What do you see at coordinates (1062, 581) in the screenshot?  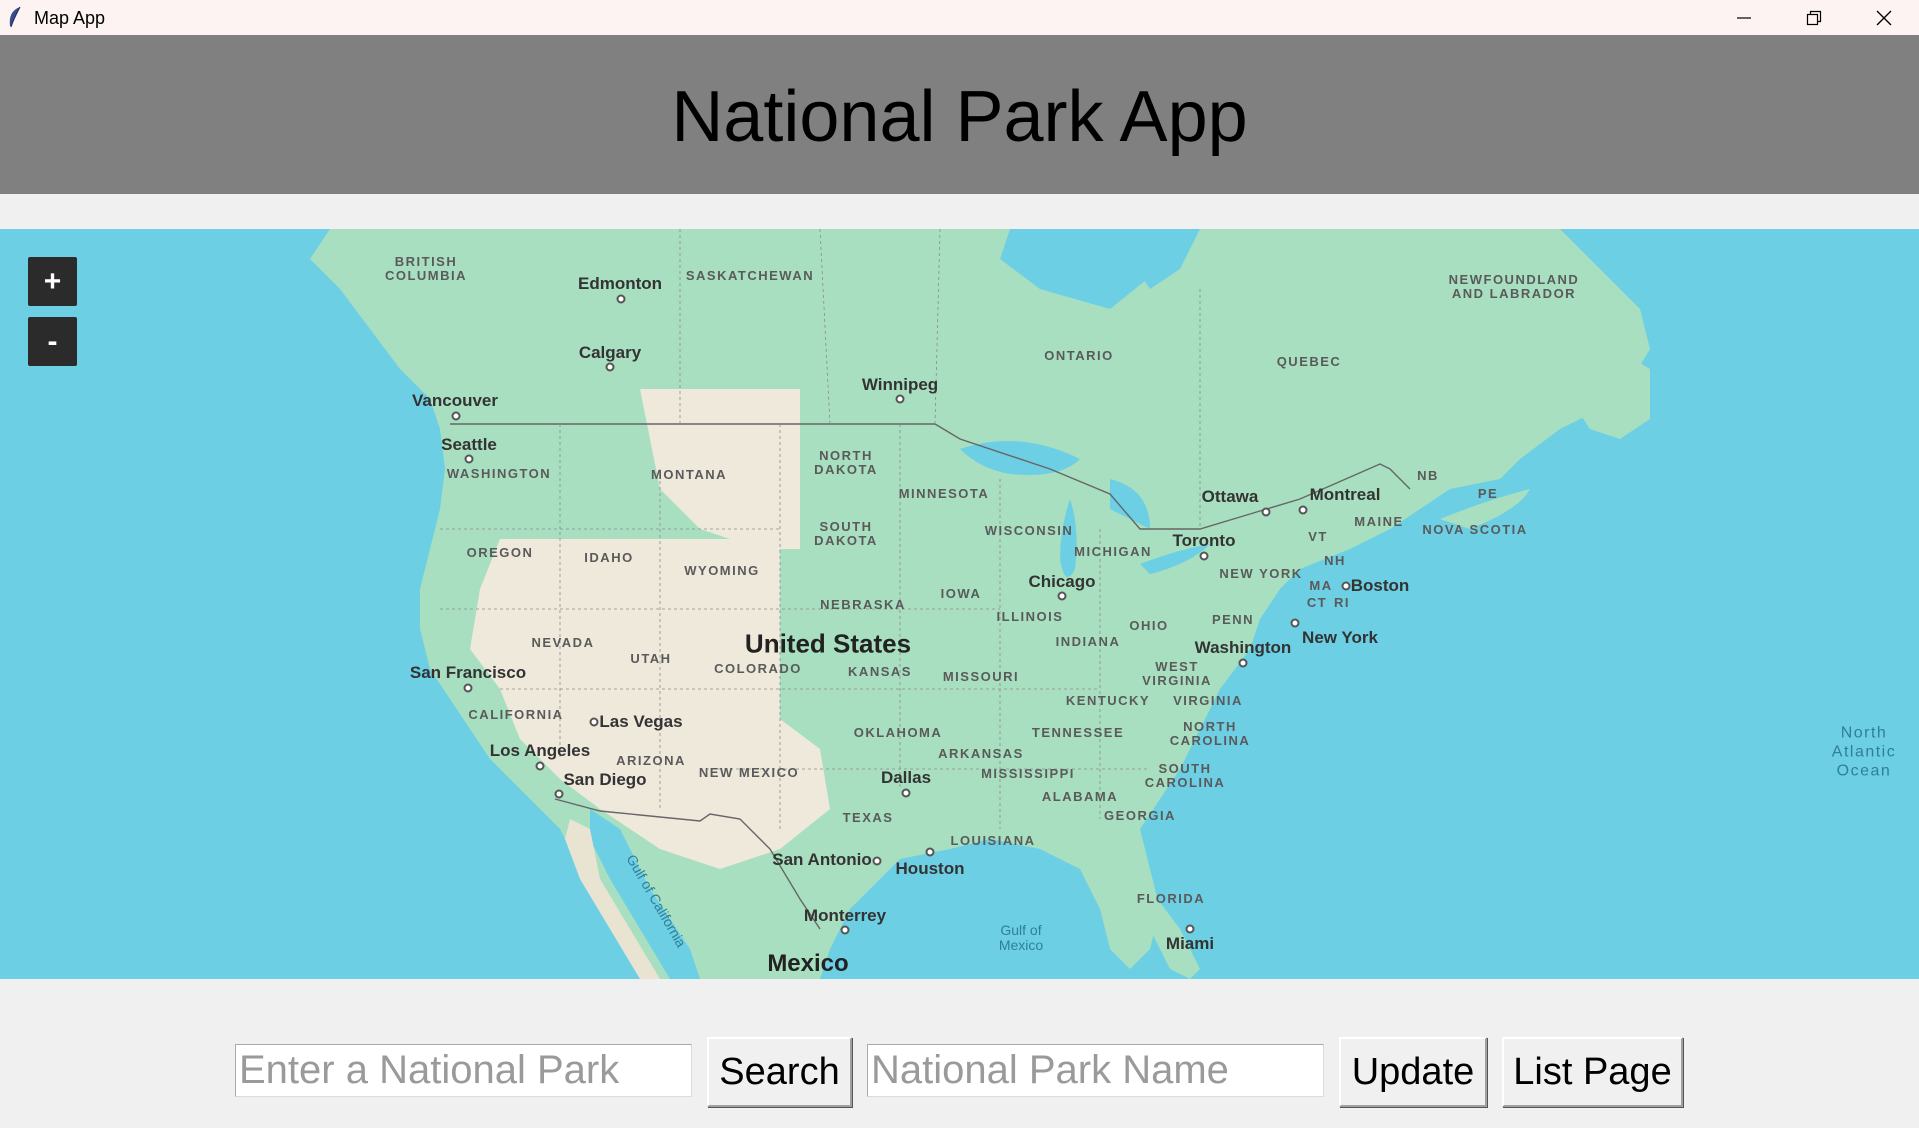 I see `label-chicago: Chicago` at bounding box center [1062, 581].